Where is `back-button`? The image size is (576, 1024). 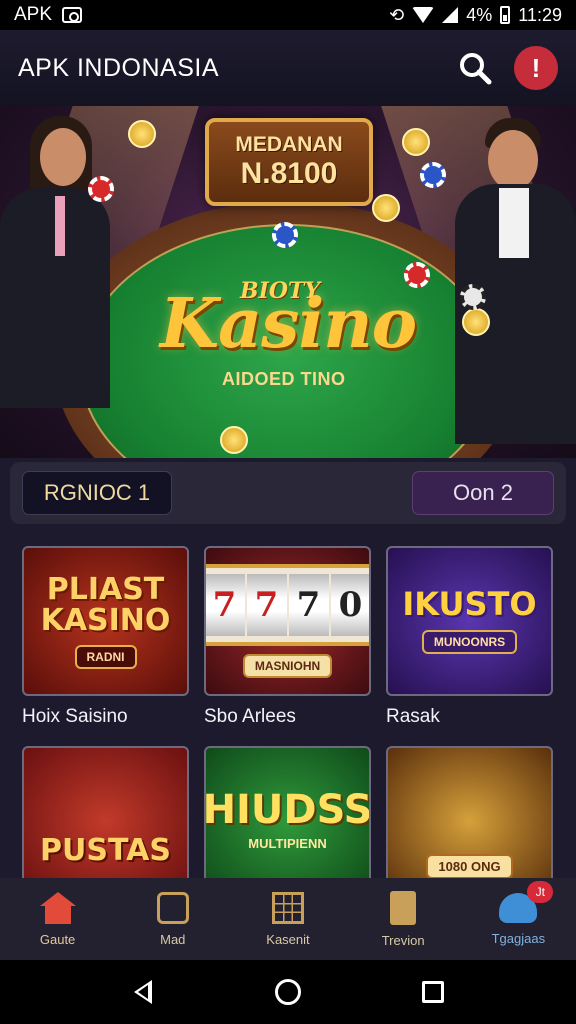 back-button is located at coordinates (143, 992).